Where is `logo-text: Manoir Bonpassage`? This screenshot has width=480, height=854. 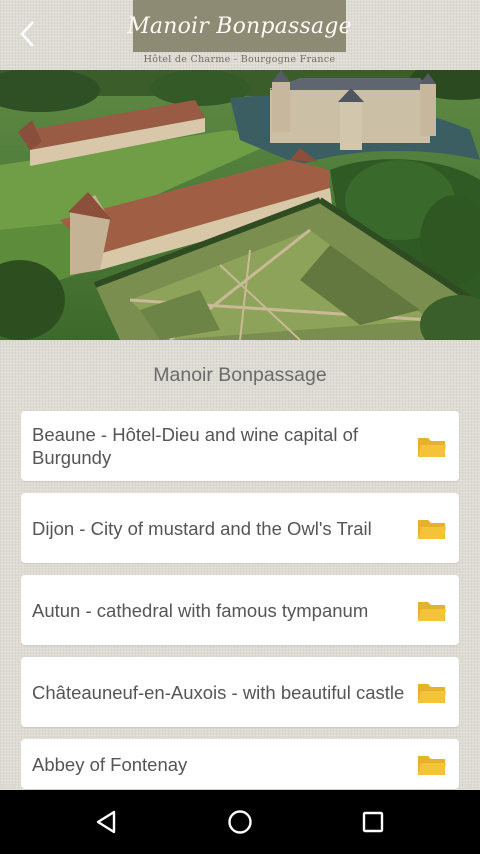 logo-text: Manoir Bonpassage is located at coordinates (239, 26).